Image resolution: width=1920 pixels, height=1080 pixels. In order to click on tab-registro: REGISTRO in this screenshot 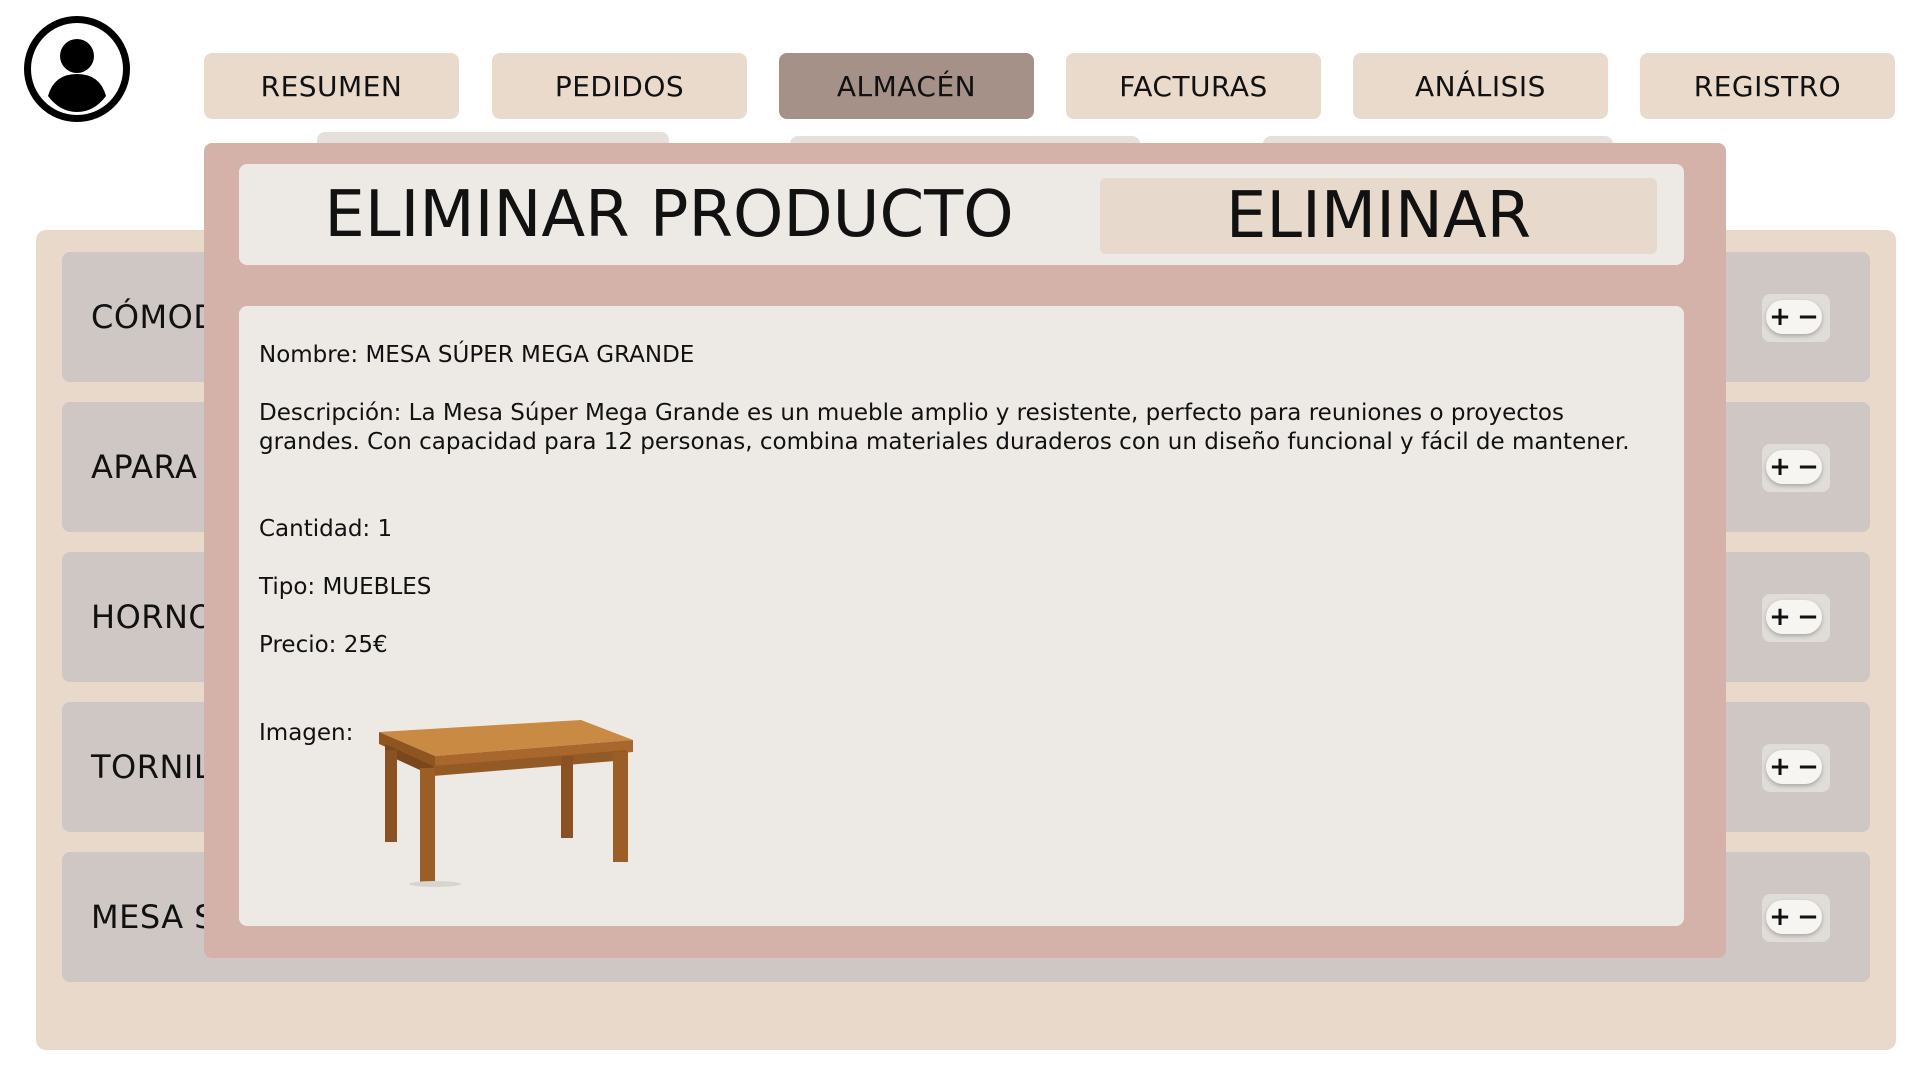, I will do `click(1767, 86)`.